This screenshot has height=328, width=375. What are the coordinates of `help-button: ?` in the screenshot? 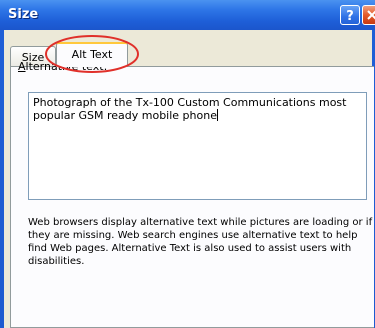 It's located at (350, 15).